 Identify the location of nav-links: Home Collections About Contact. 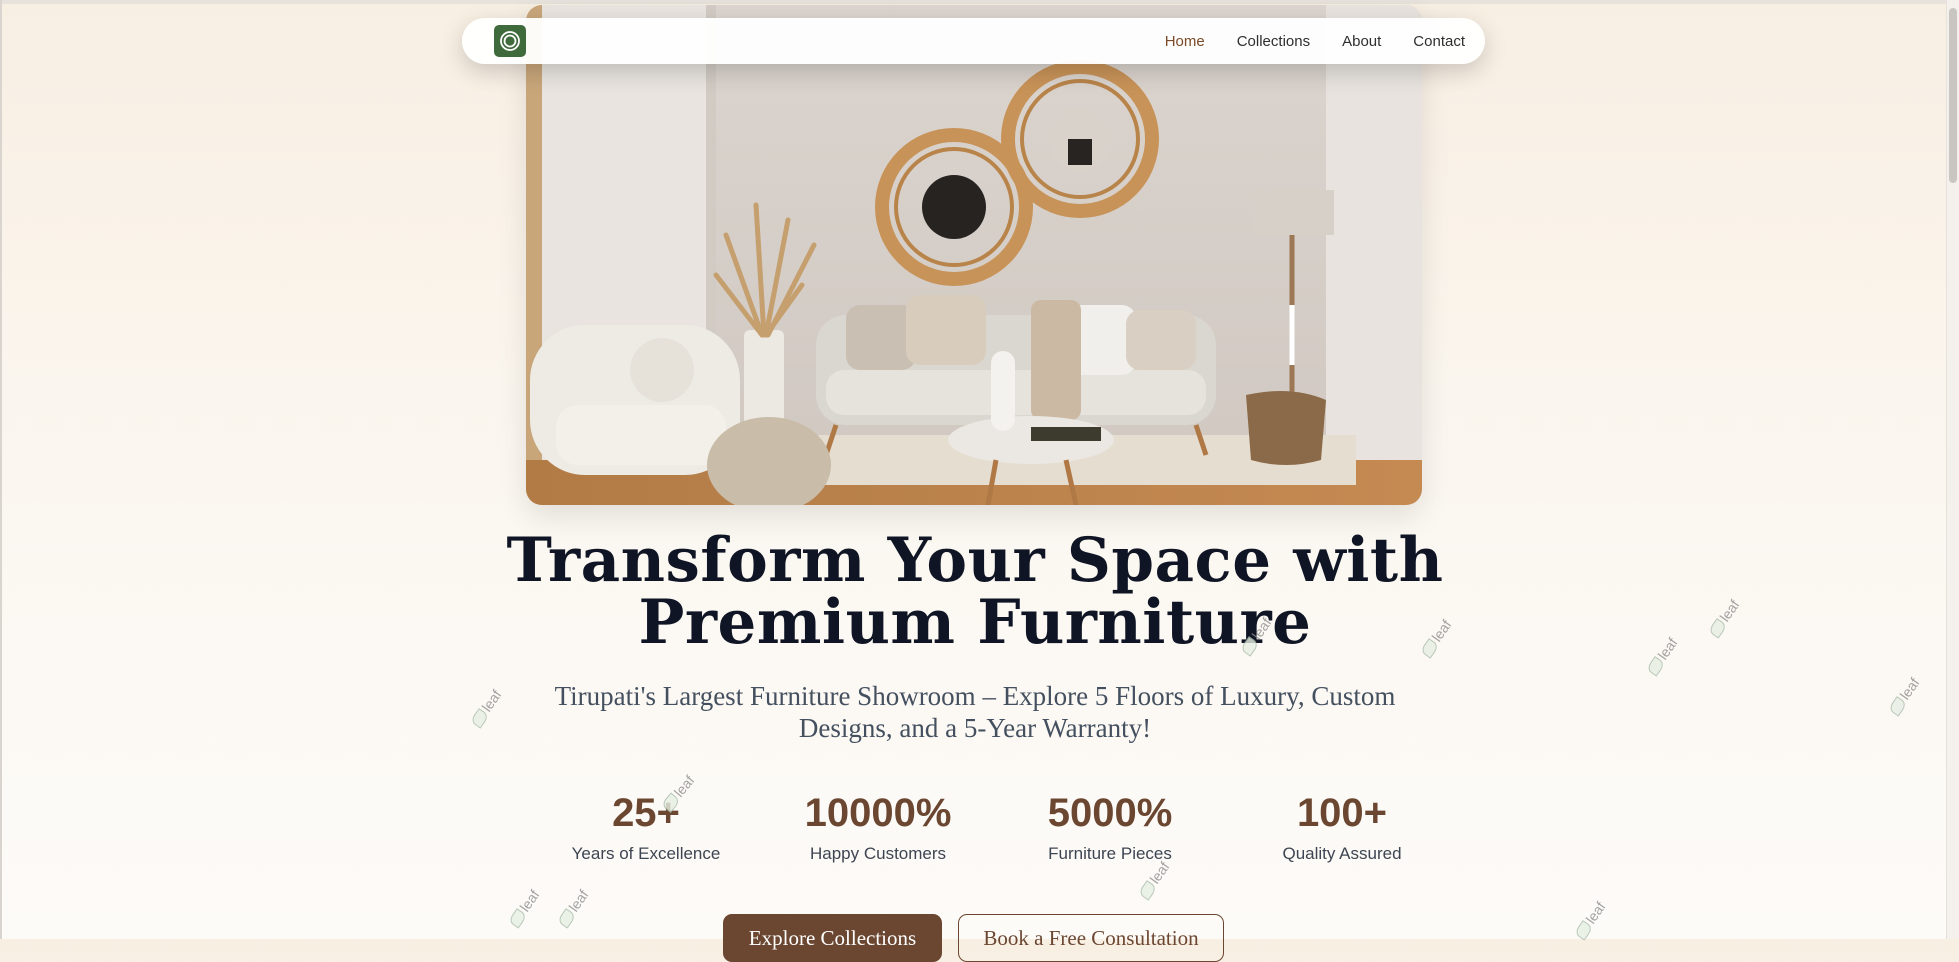
(1315, 41).